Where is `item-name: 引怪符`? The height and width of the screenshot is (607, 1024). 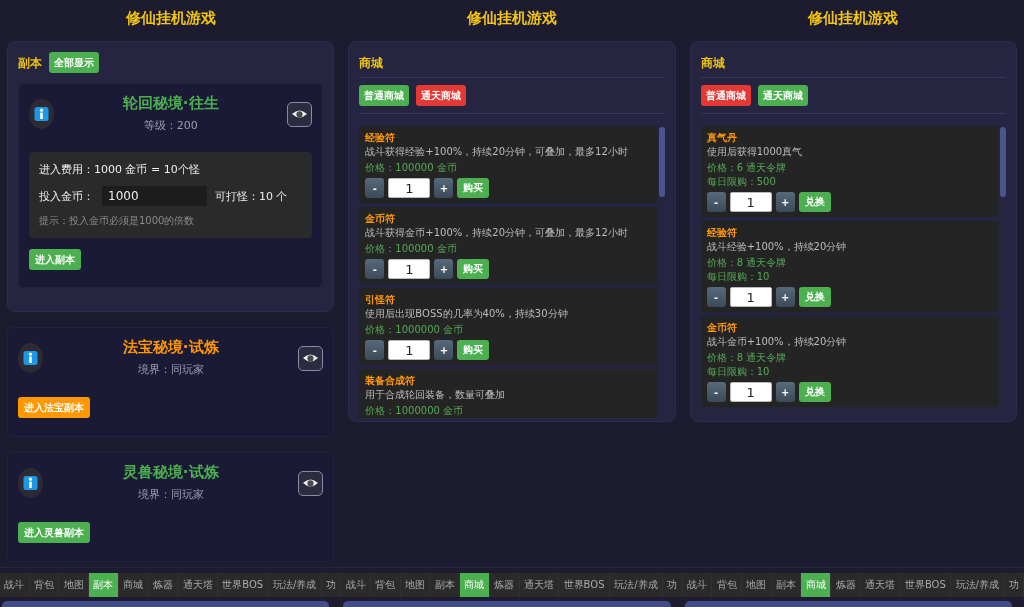
item-name: 引怪符 is located at coordinates (380, 300).